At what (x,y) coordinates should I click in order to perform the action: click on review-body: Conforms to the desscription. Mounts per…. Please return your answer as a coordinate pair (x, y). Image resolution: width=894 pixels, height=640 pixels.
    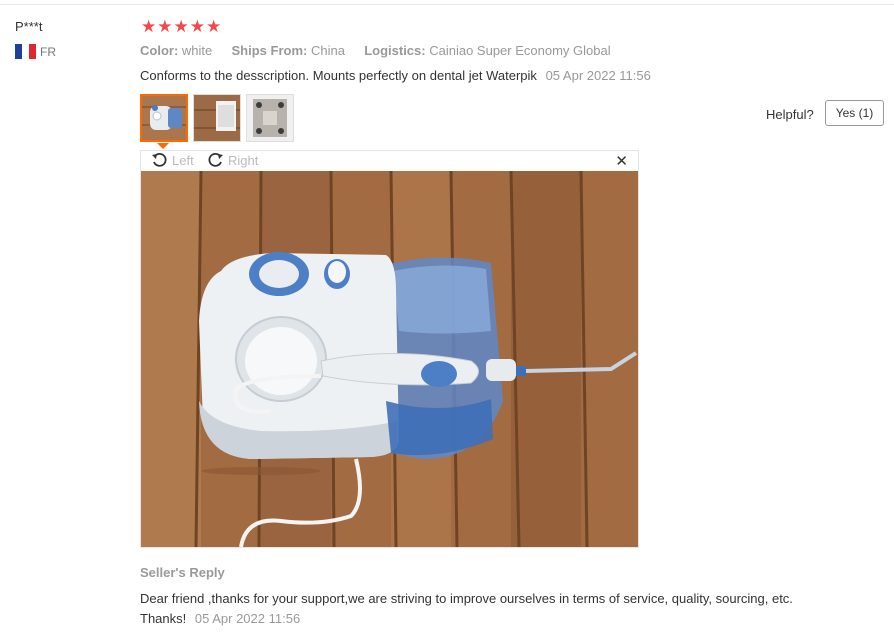
    Looking at the image, I should click on (395, 75).